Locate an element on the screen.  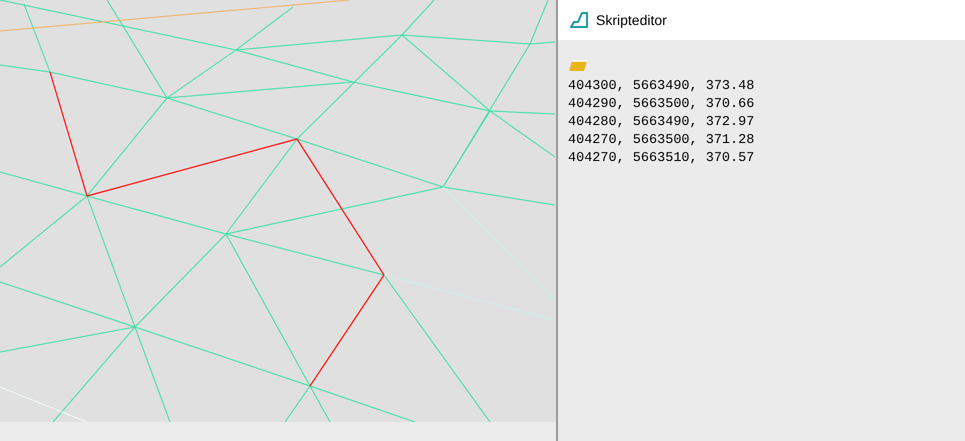
code-line: 404280, 5663490, 372.97 is located at coordinates (662, 123).